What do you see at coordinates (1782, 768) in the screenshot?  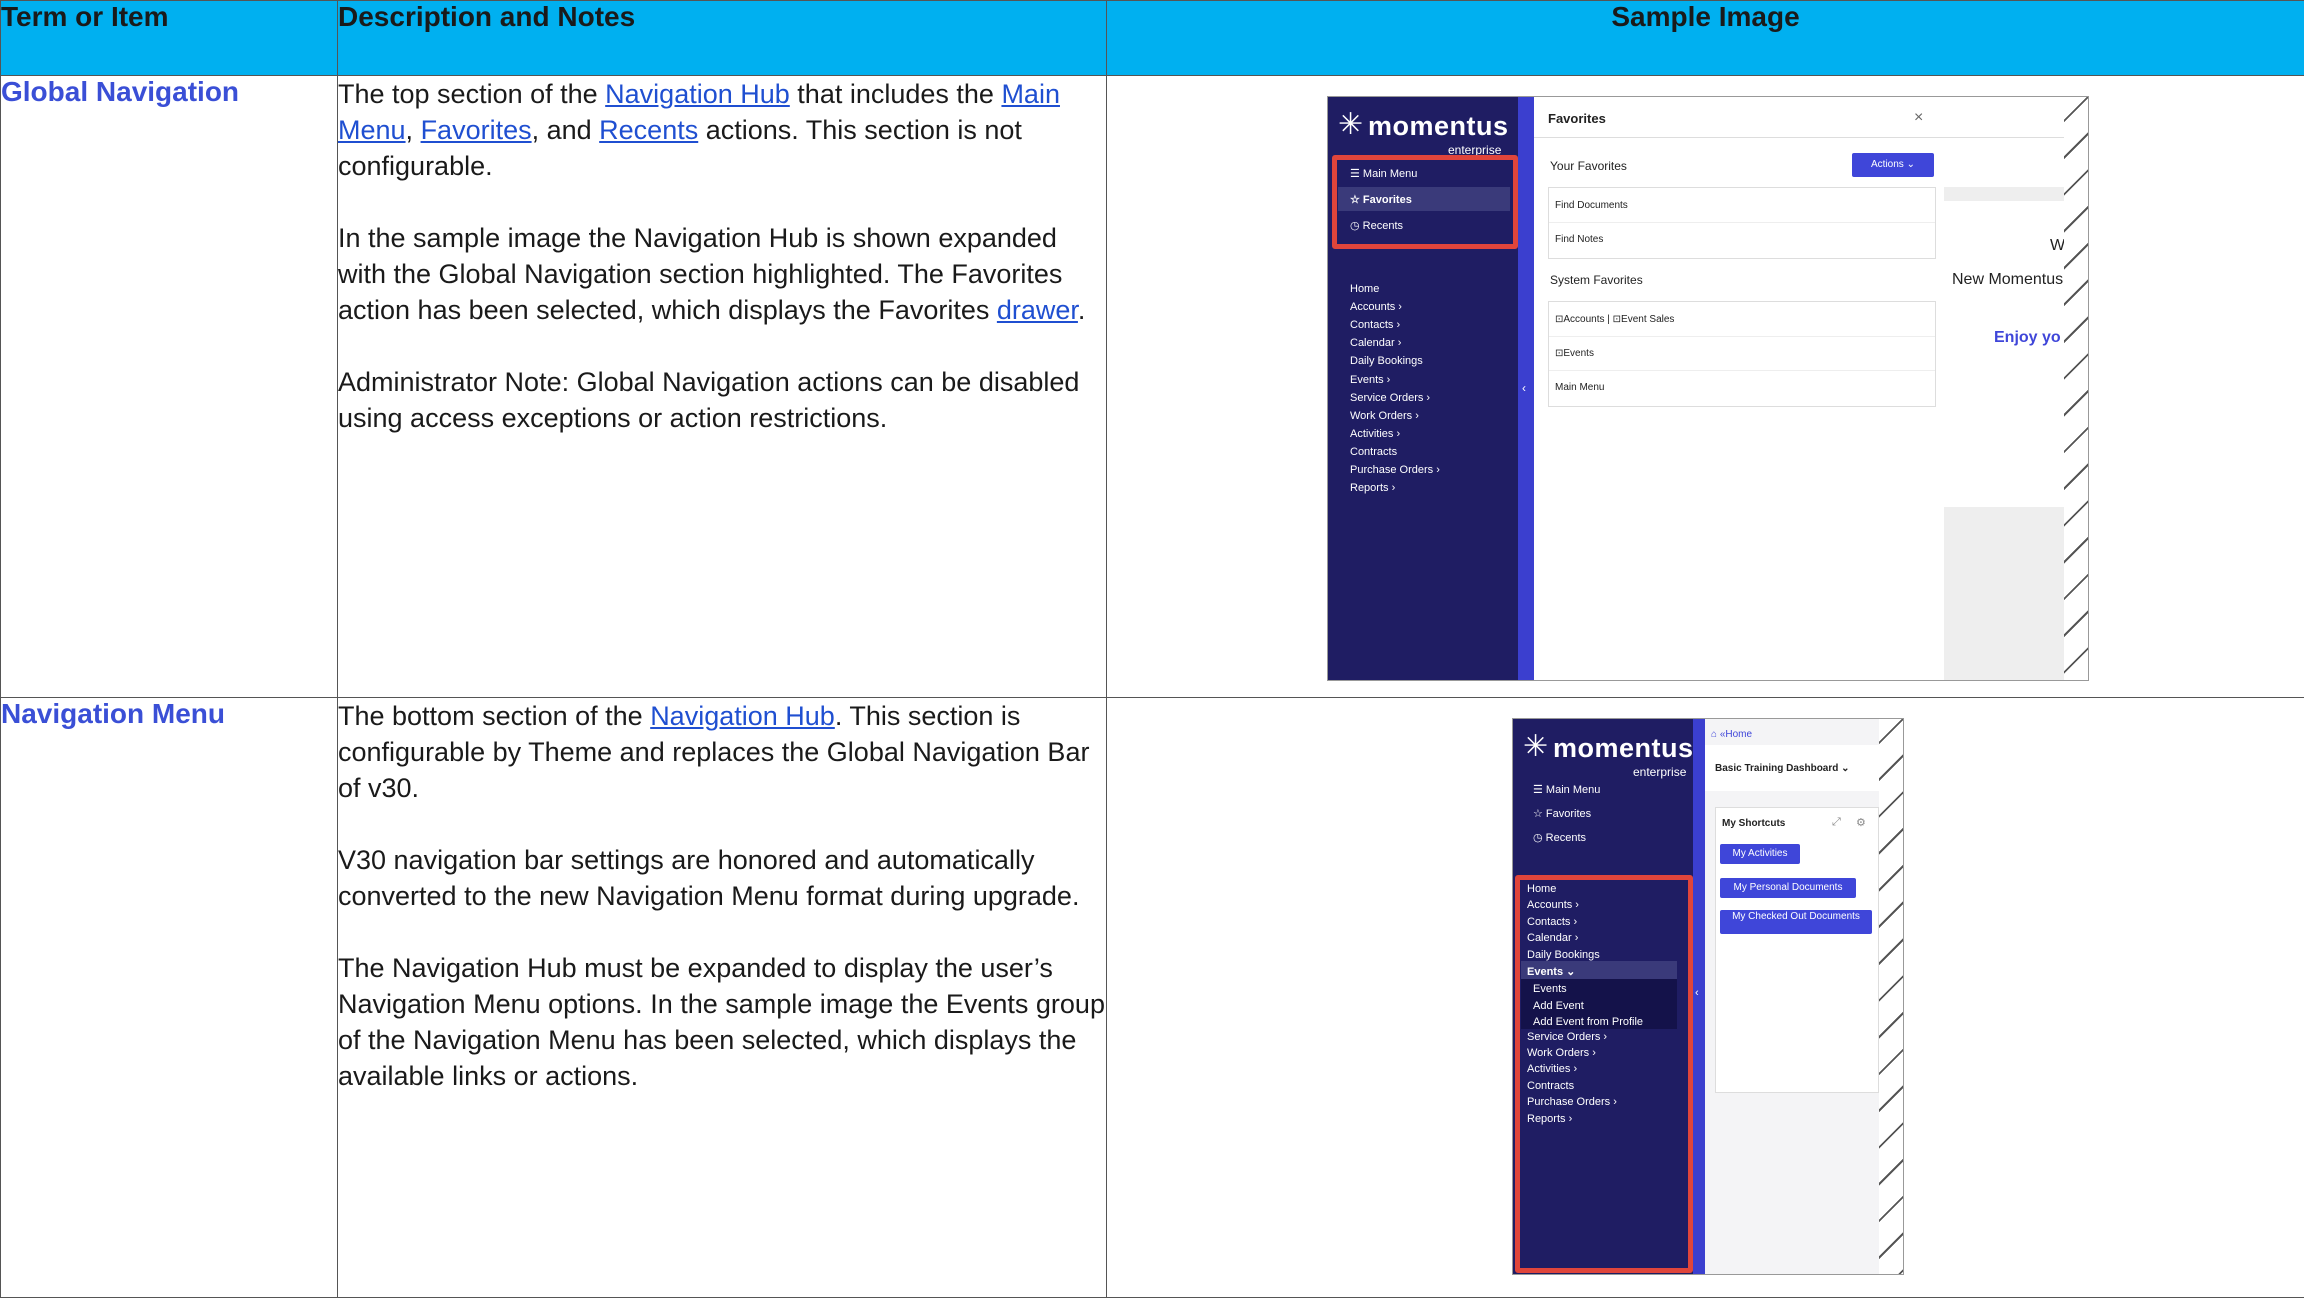 I see `dashboard-selector: Basic Training Dashboard ⌄` at bounding box center [1782, 768].